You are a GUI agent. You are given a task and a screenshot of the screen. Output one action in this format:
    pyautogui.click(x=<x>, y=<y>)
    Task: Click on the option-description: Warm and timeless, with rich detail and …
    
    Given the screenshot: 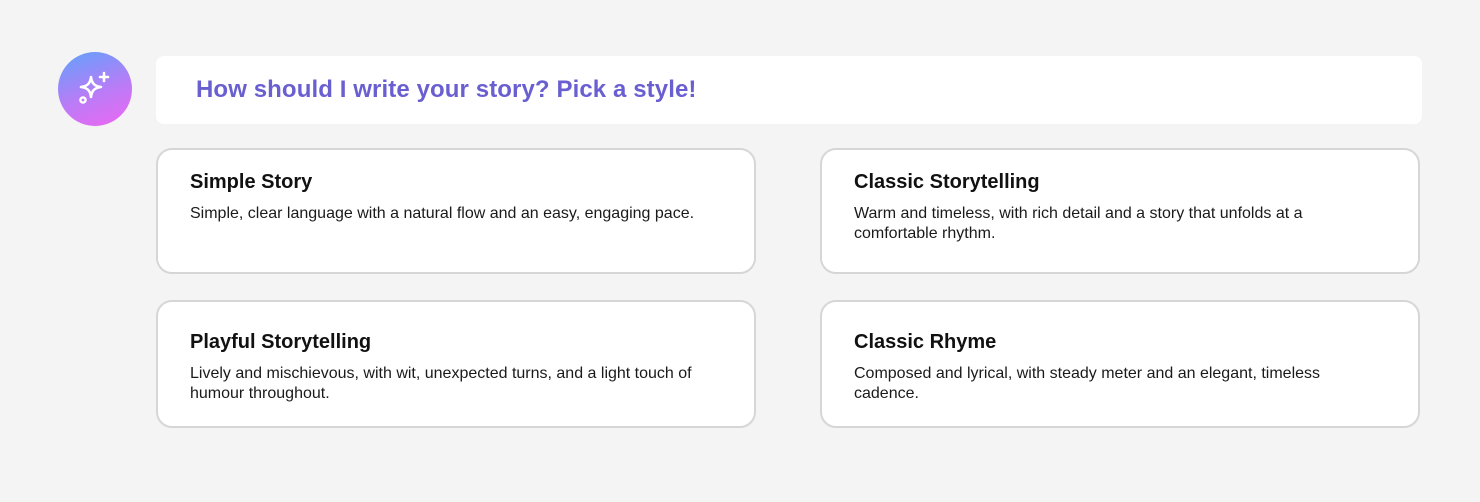 What is the action you would take?
    pyautogui.click(x=1078, y=223)
    